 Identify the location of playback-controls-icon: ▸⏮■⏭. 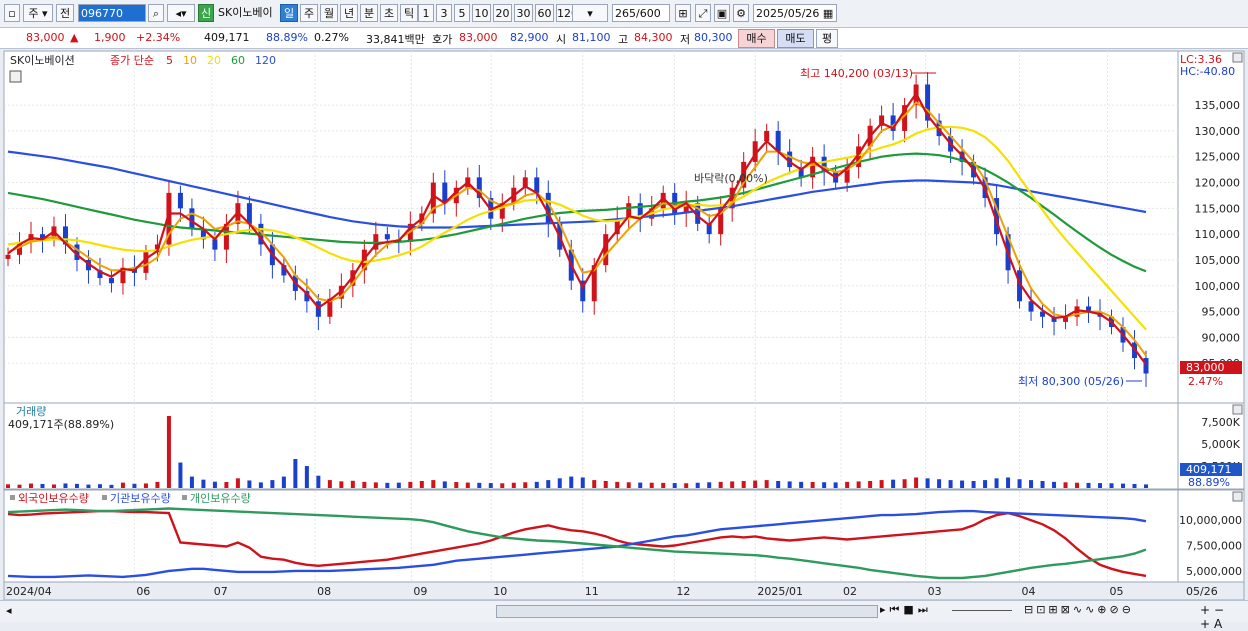
(906, 610).